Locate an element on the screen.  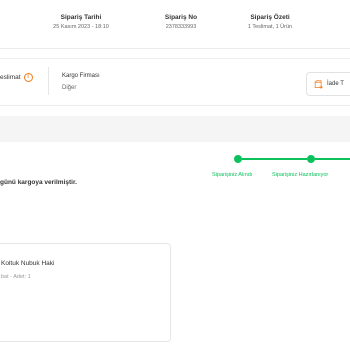
step-dot-received is located at coordinates (238, 159).